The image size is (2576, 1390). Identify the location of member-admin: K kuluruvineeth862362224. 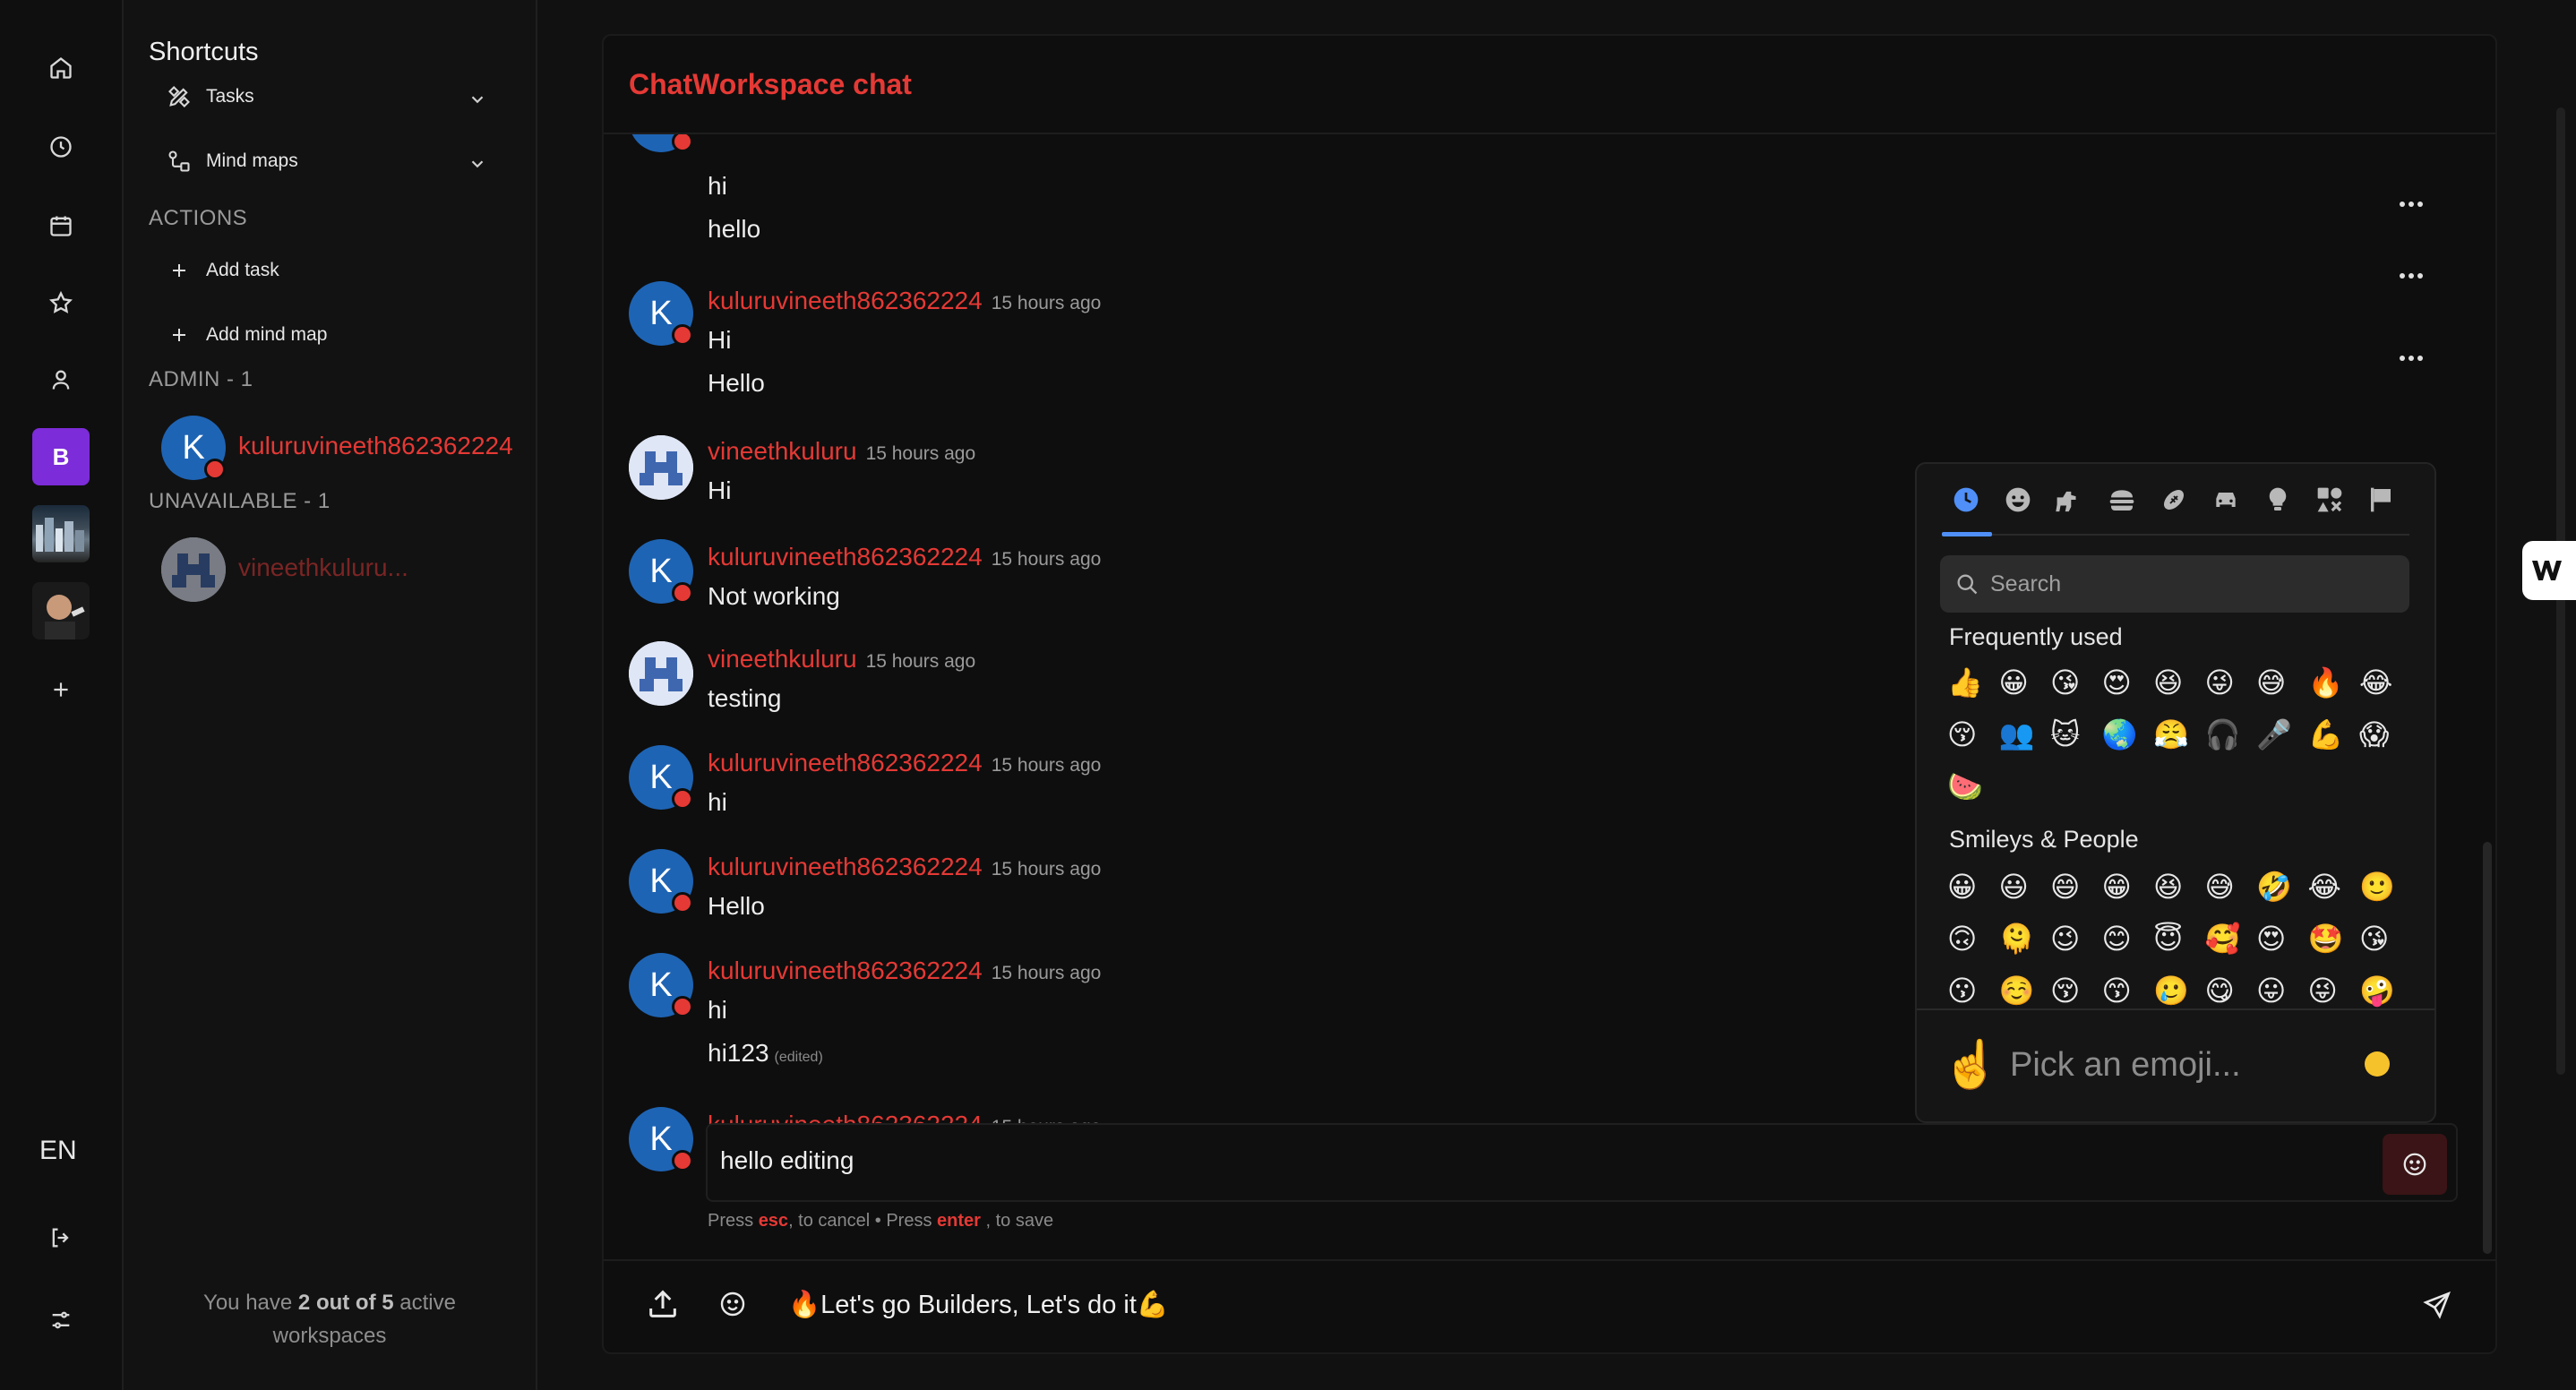
(349, 448).